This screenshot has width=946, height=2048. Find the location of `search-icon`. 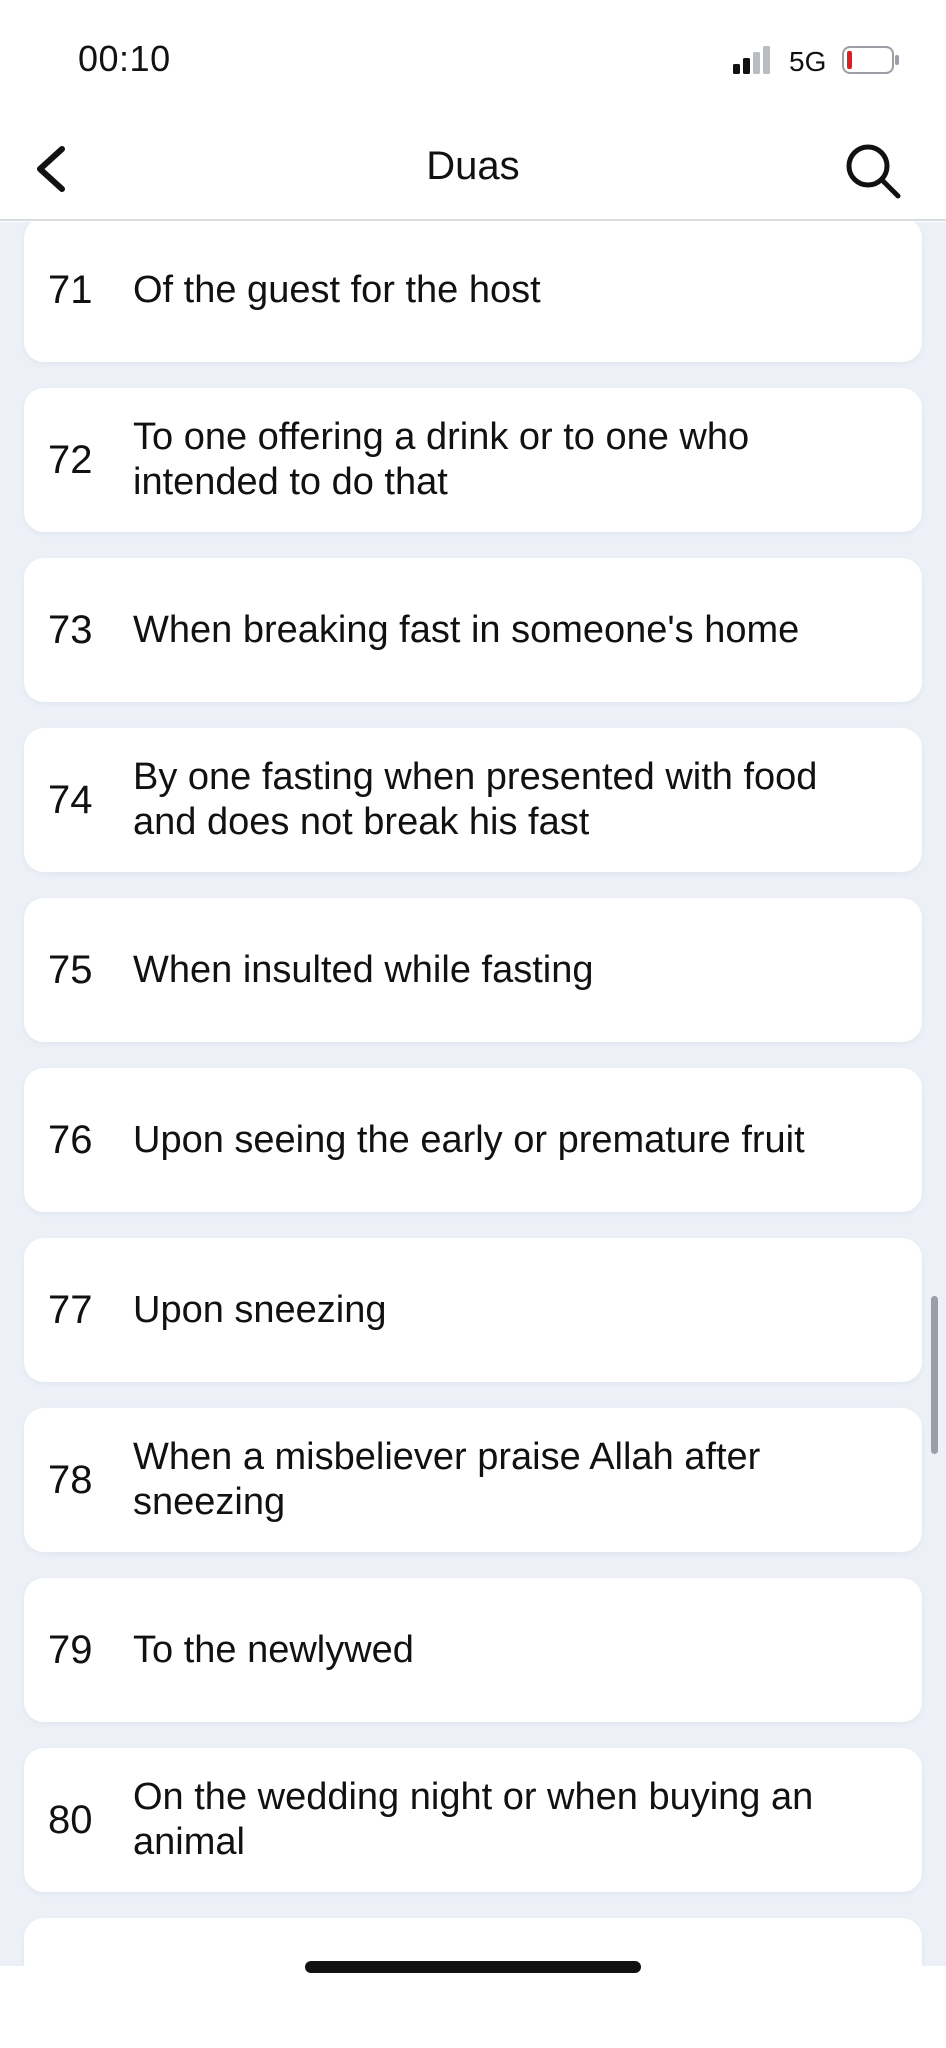

search-icon is located at coordinates (873, 171).